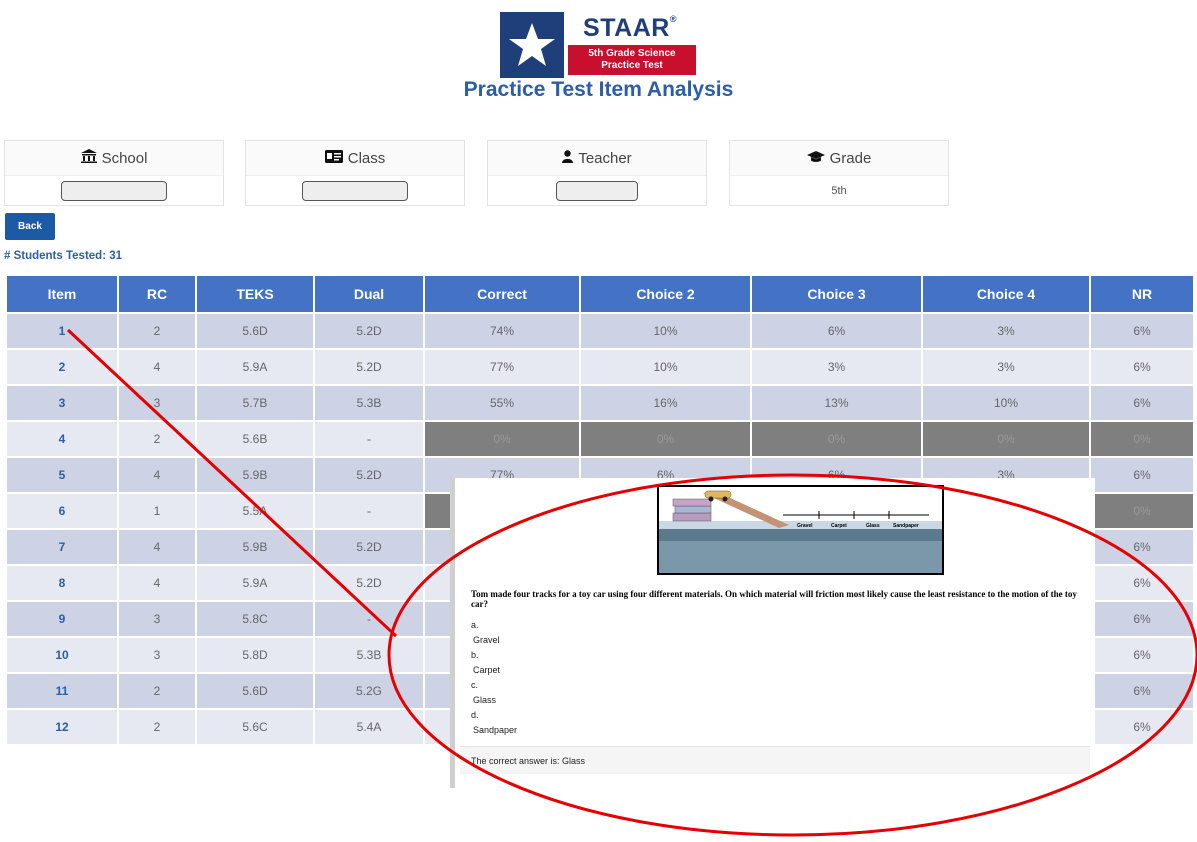 This screenshot has width=1197, height=842. What do you see at coordinates (333, 158) in the screenshot?
I see `id-card-icon` at bounding box center [333, 158].